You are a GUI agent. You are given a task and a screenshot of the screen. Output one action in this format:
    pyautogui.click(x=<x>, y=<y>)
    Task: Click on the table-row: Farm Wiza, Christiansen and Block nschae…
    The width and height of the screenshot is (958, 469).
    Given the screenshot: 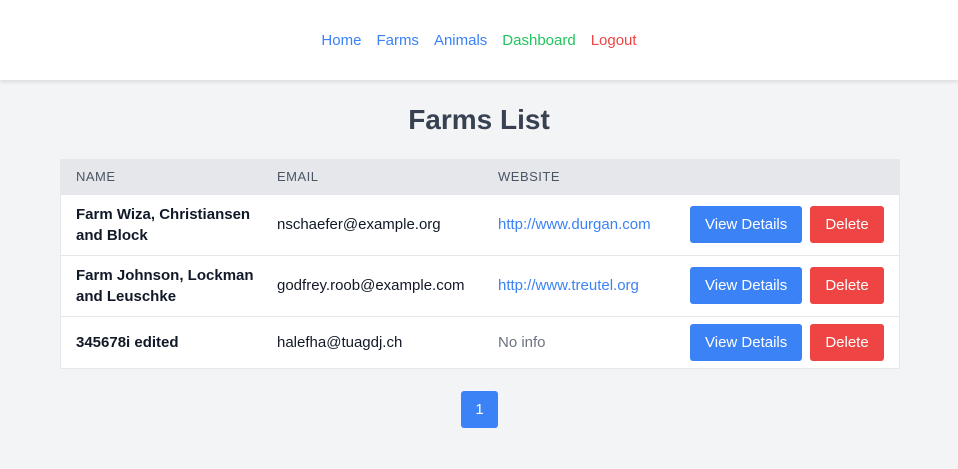 What is the action you would take?
    pyautogui.click(x=480, y=224)
    